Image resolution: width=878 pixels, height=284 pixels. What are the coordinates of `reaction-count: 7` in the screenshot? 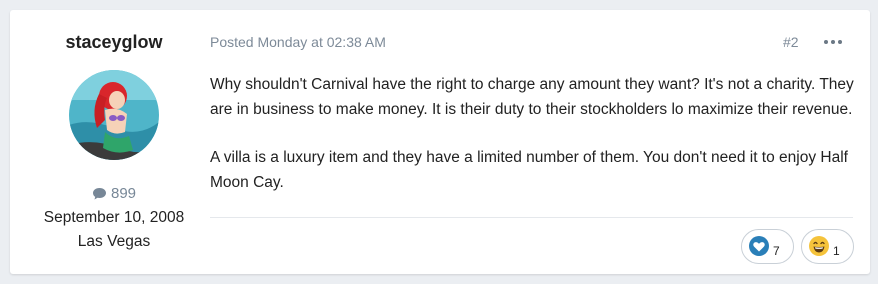 It's located at (776, 251).